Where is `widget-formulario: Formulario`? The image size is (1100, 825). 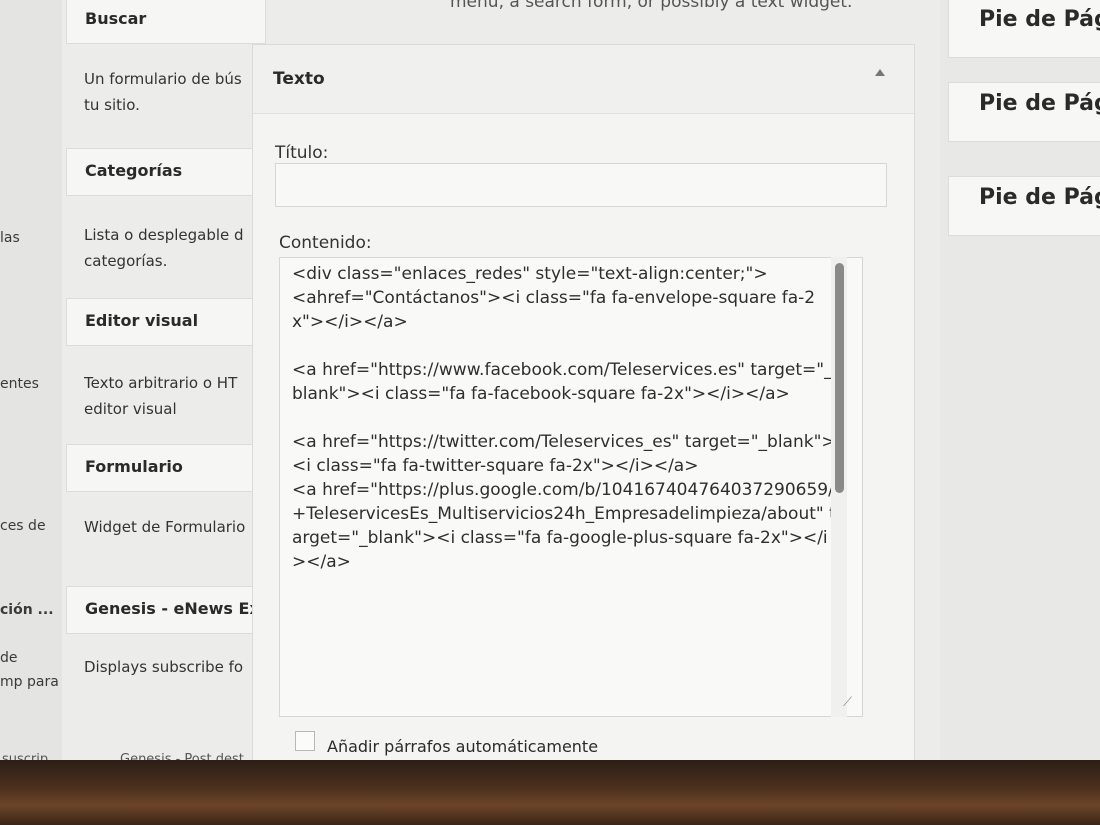 widget-formulario: Formulario is located at coordinates (166, 468).